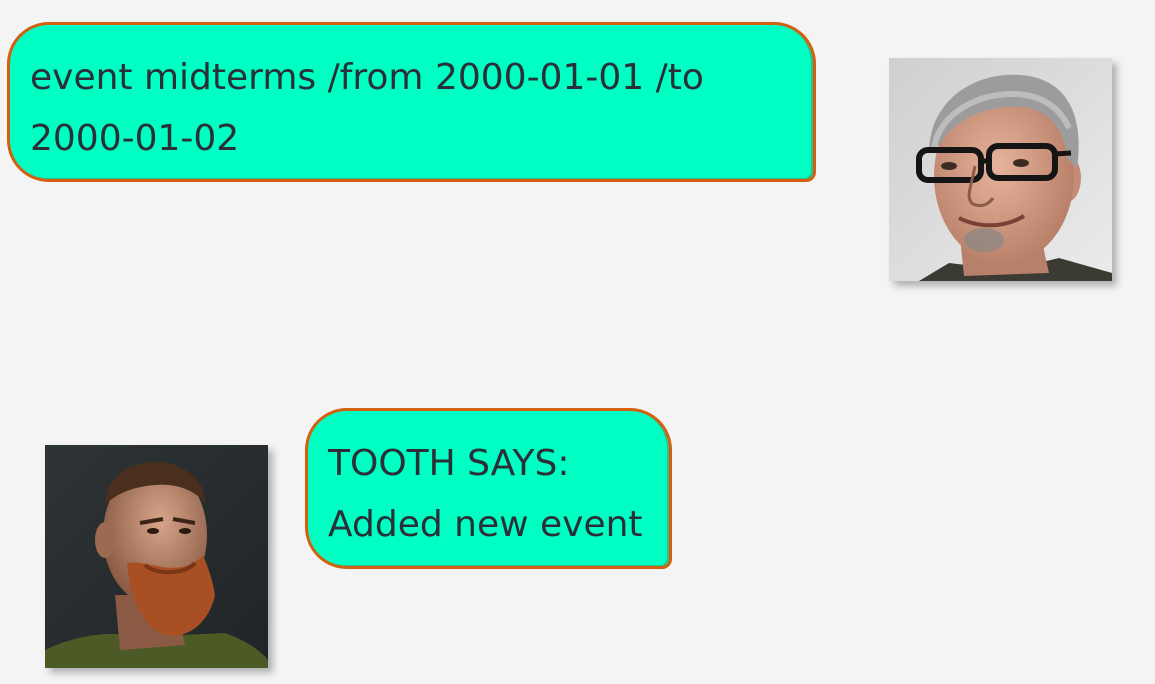  What do you see at coordinates (156, 556) in the screenshot?
I see `bot-avatar-icon` at bounding box center [156, 556].